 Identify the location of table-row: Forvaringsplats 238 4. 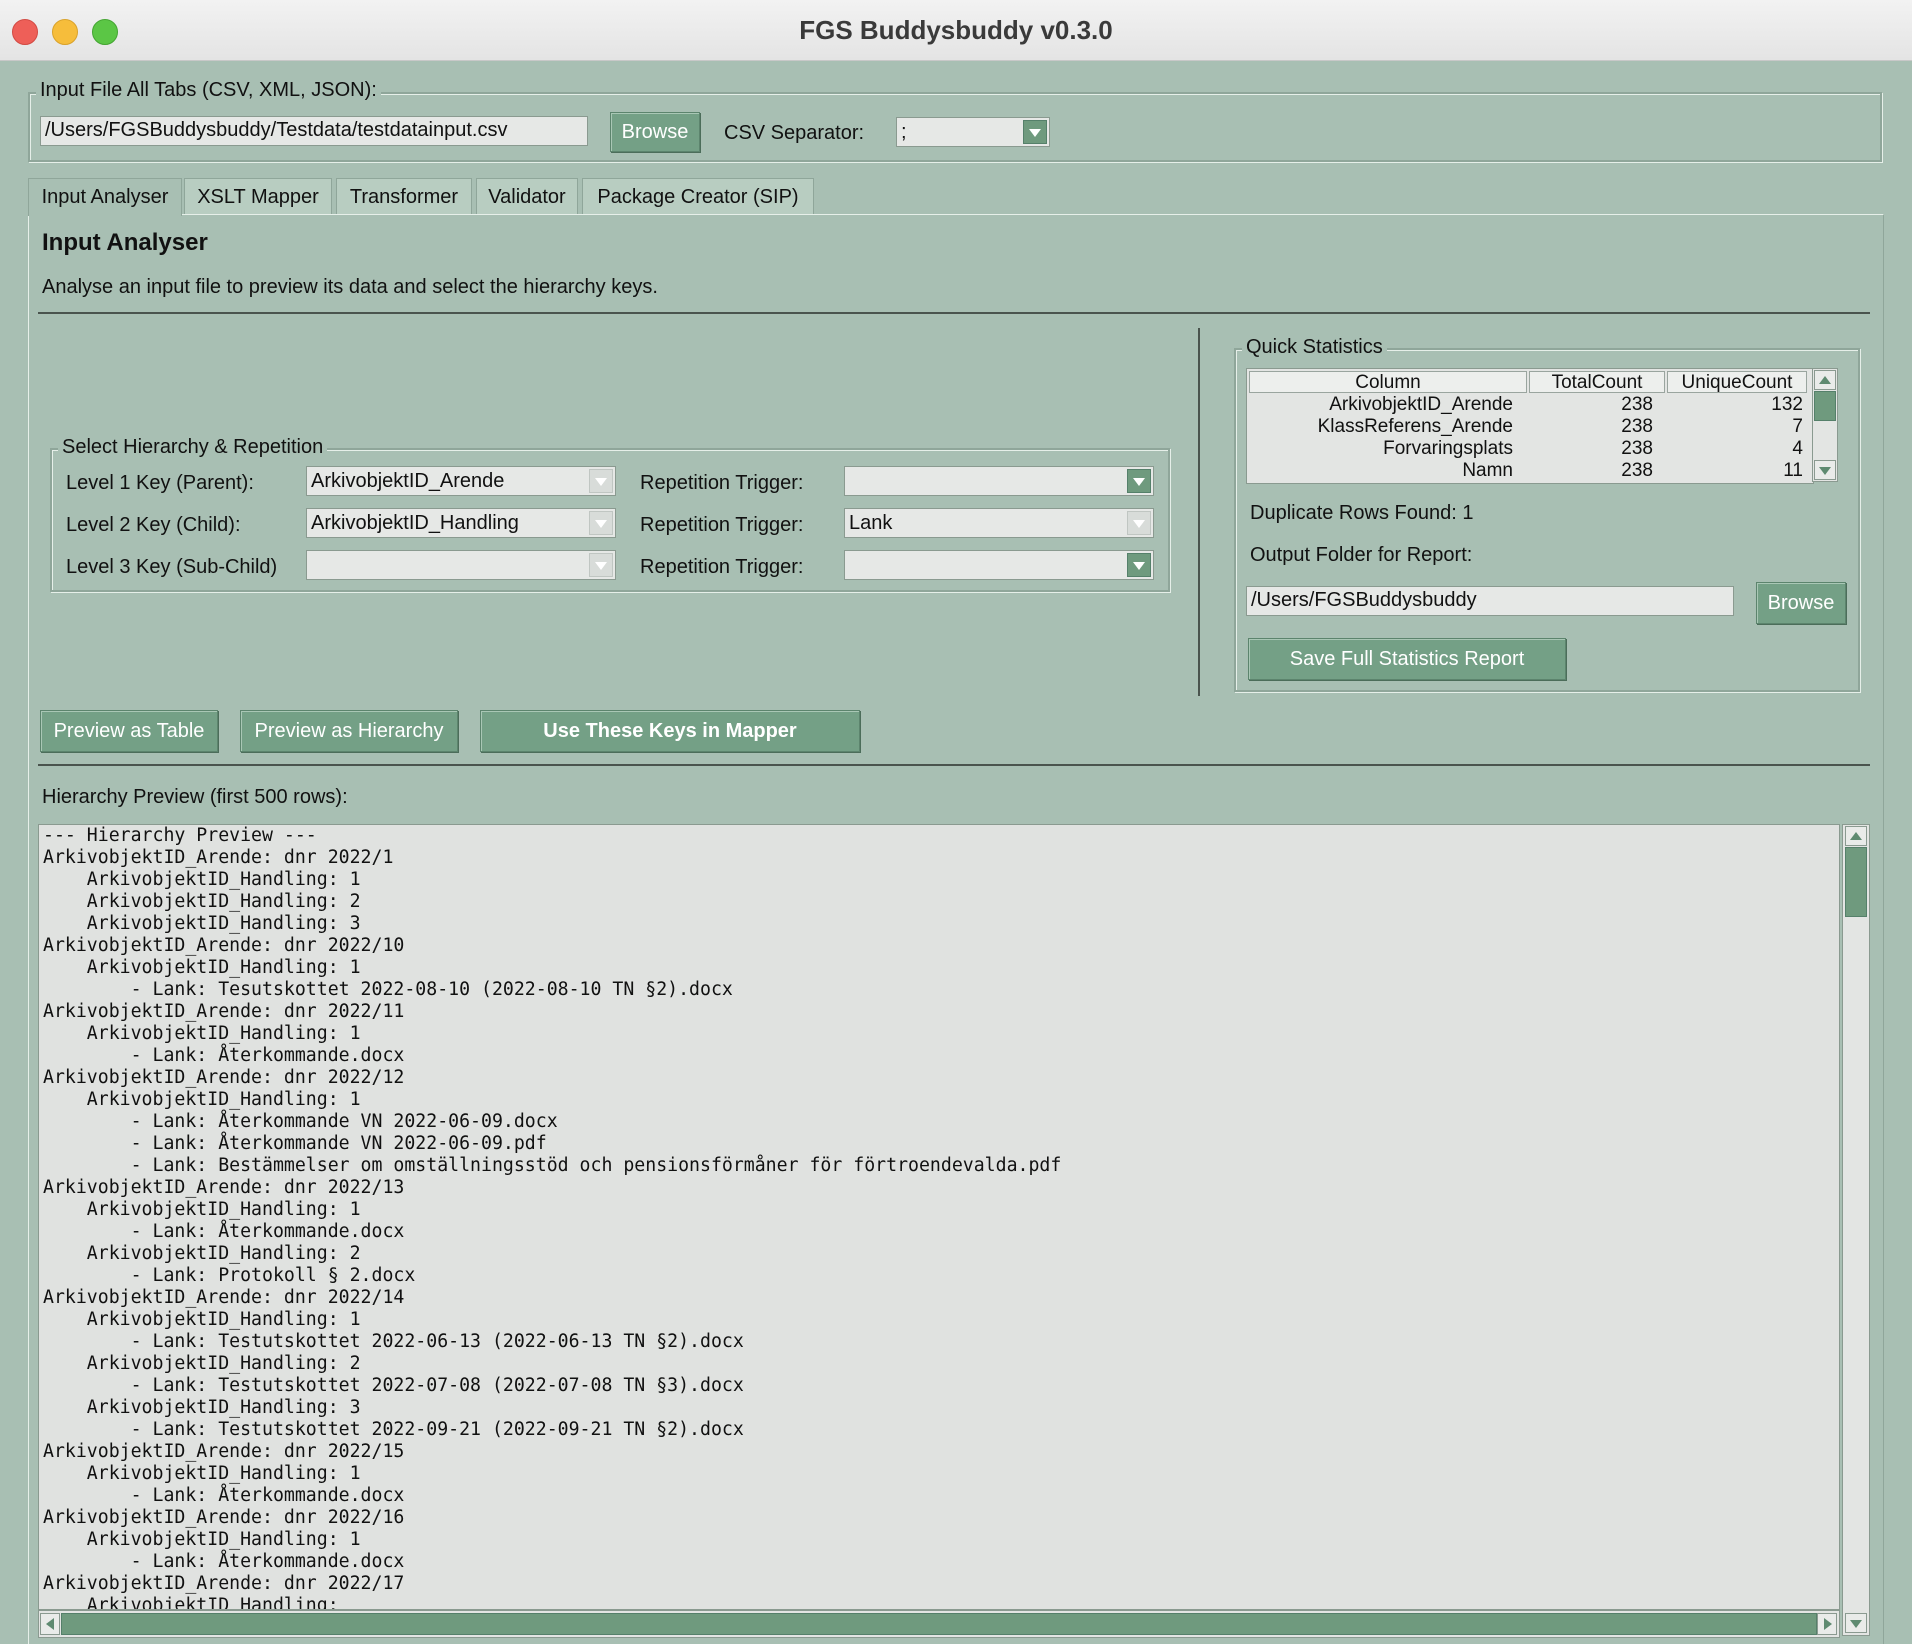
(1530, 449).